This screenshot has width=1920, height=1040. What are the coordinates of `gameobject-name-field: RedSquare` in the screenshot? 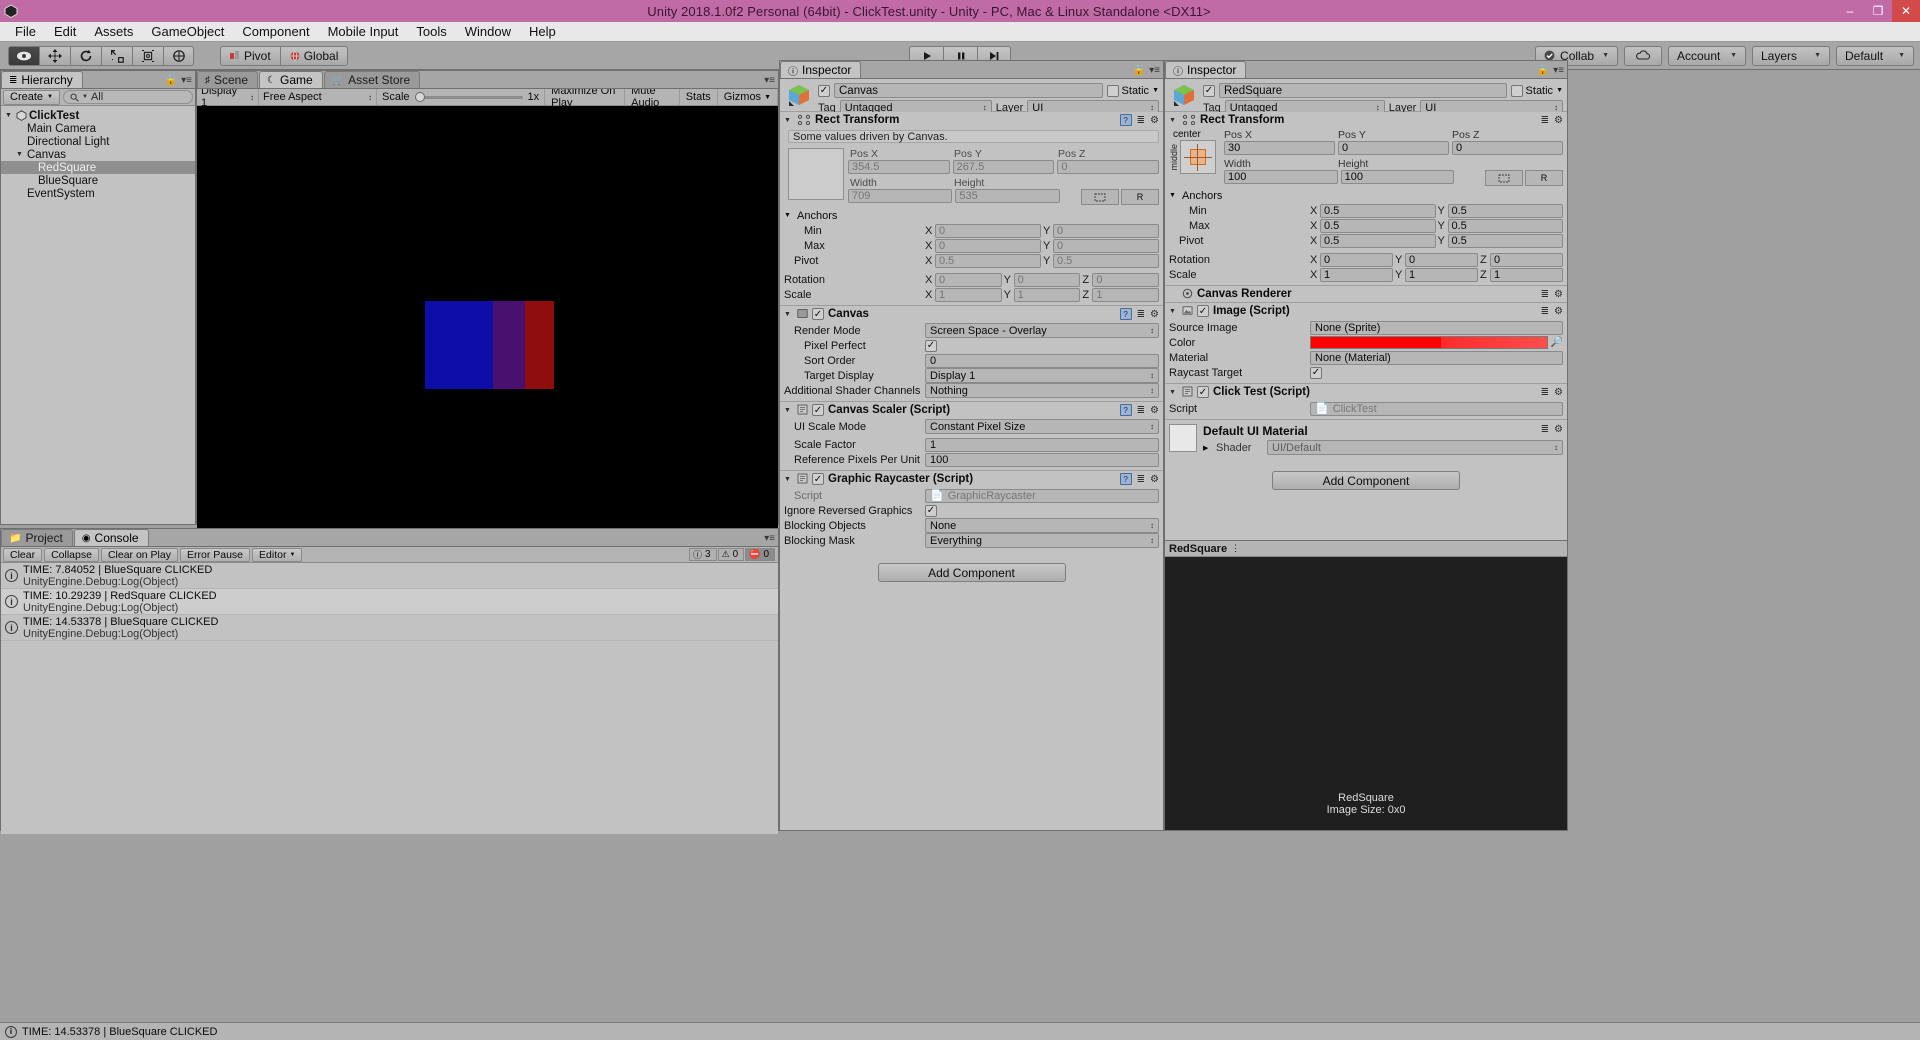 It's located at (1363, 90).